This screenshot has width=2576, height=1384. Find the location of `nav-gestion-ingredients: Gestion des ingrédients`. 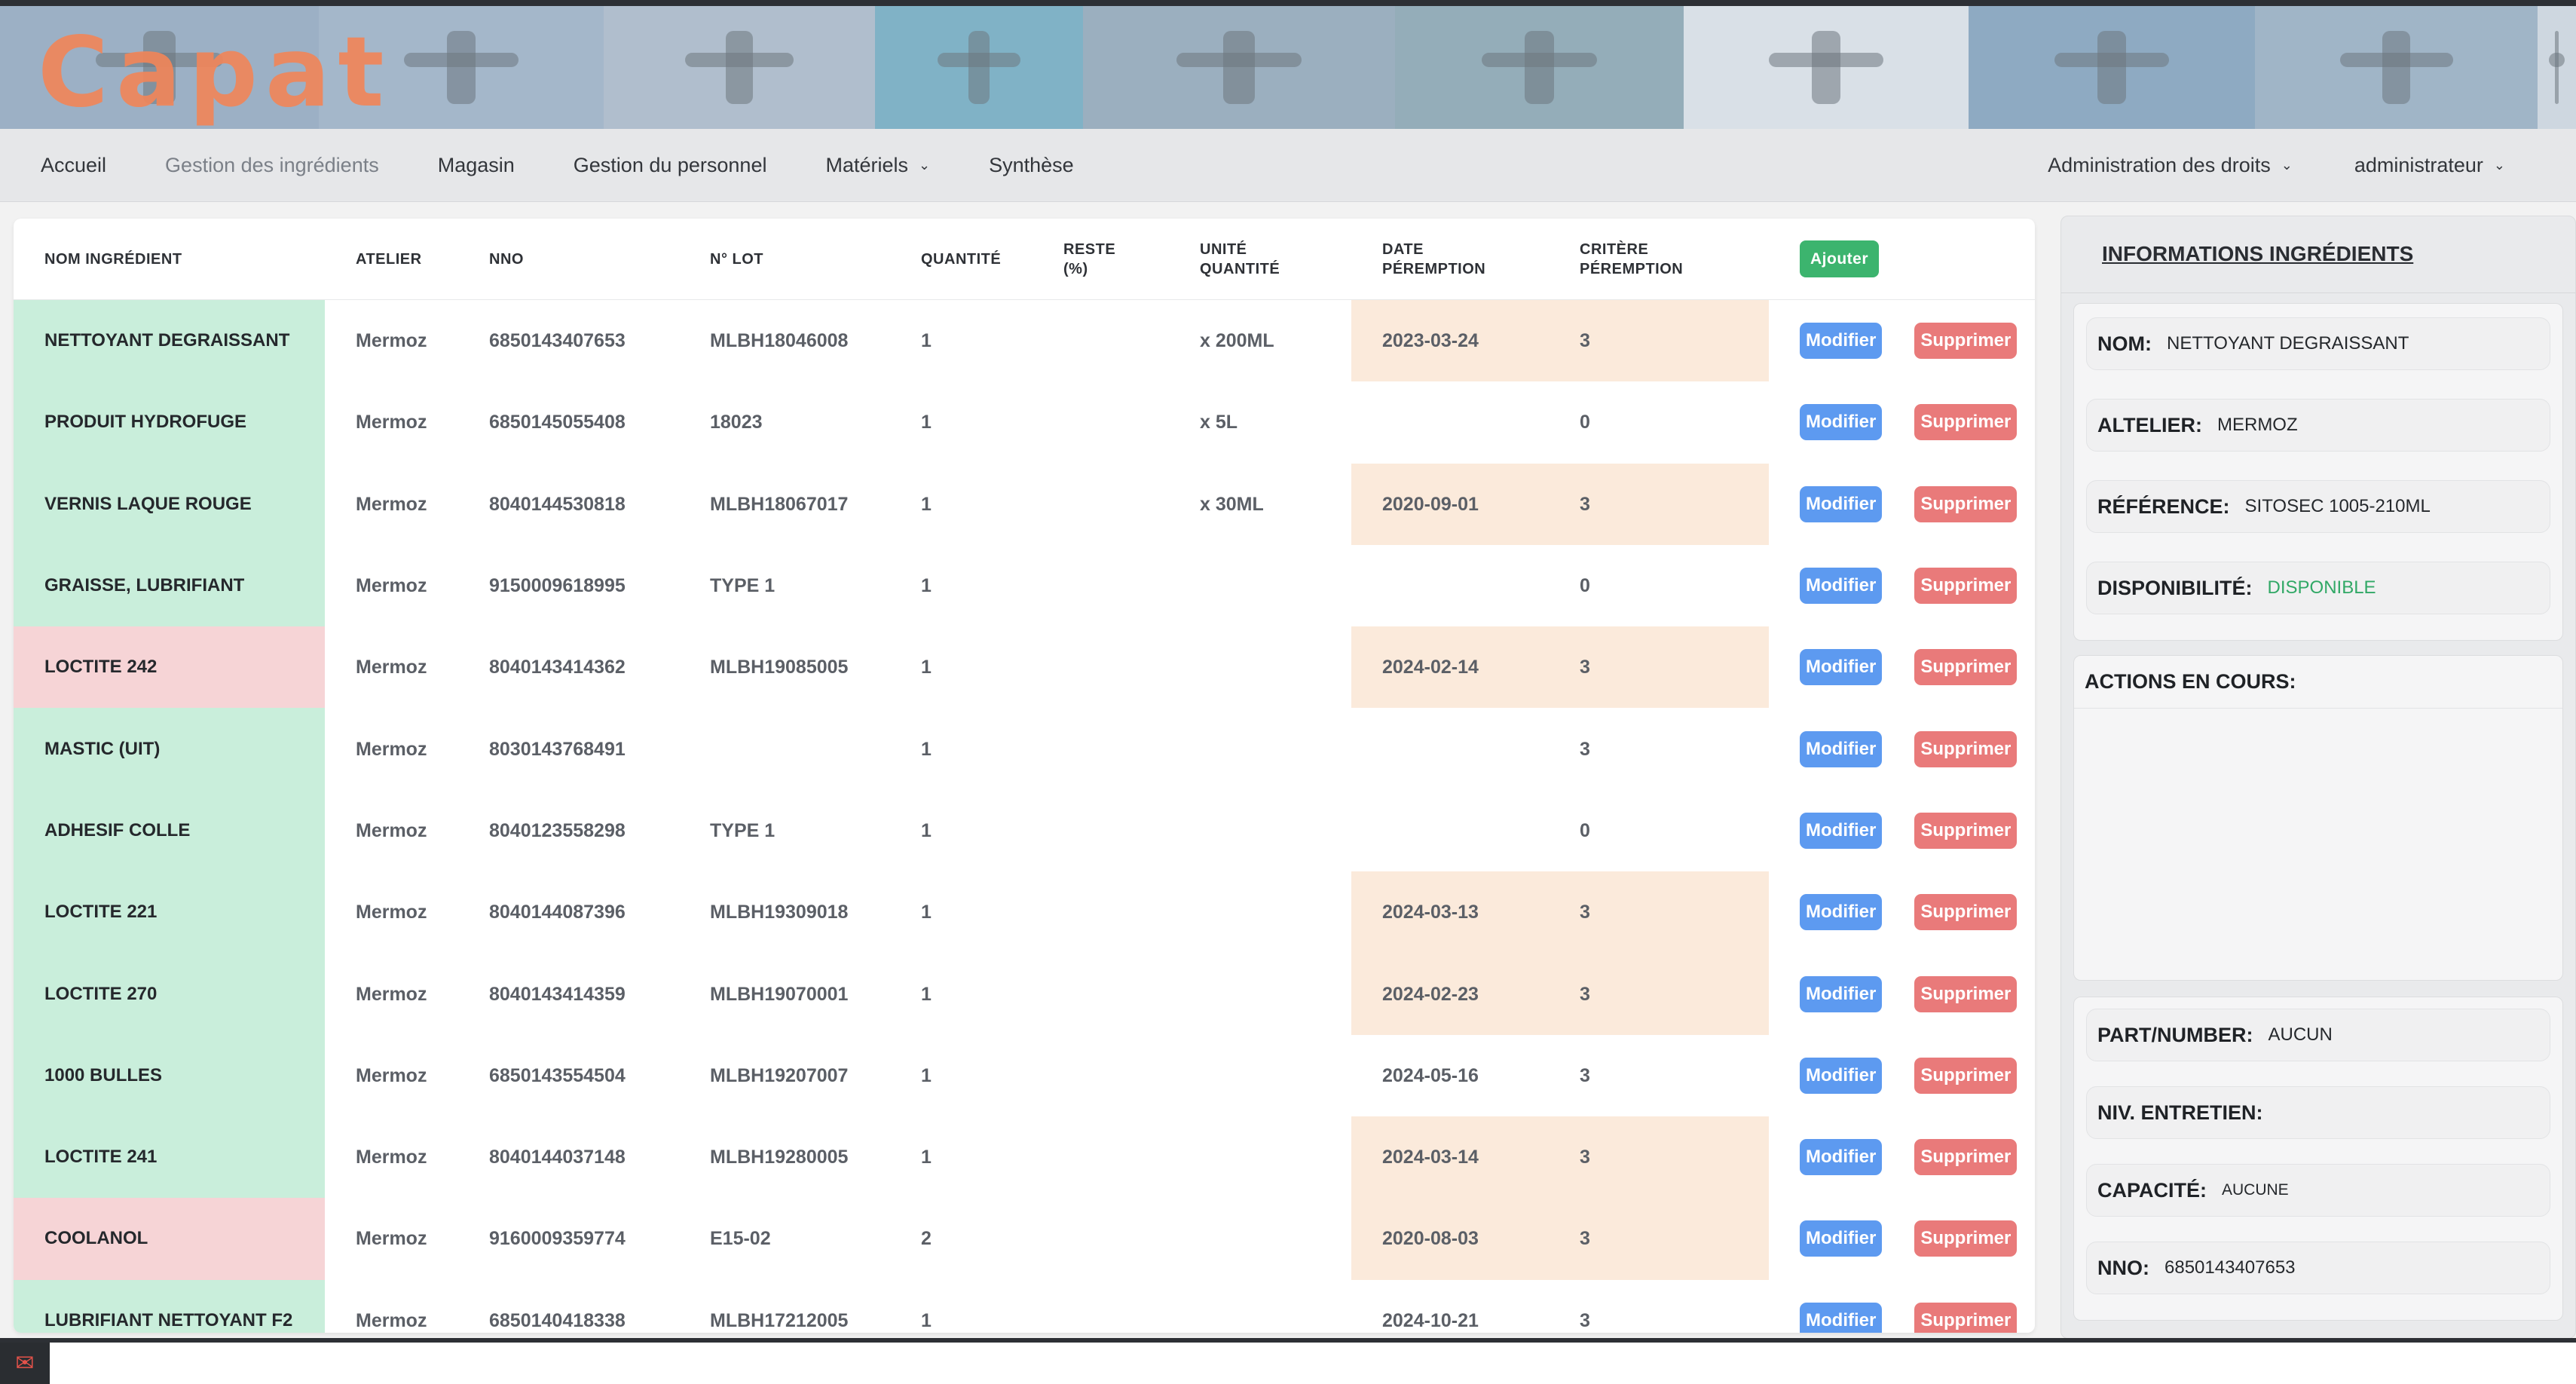

nav-gestion-ingredients: Gestion des ingrédients is located at coordinates (272, 165).